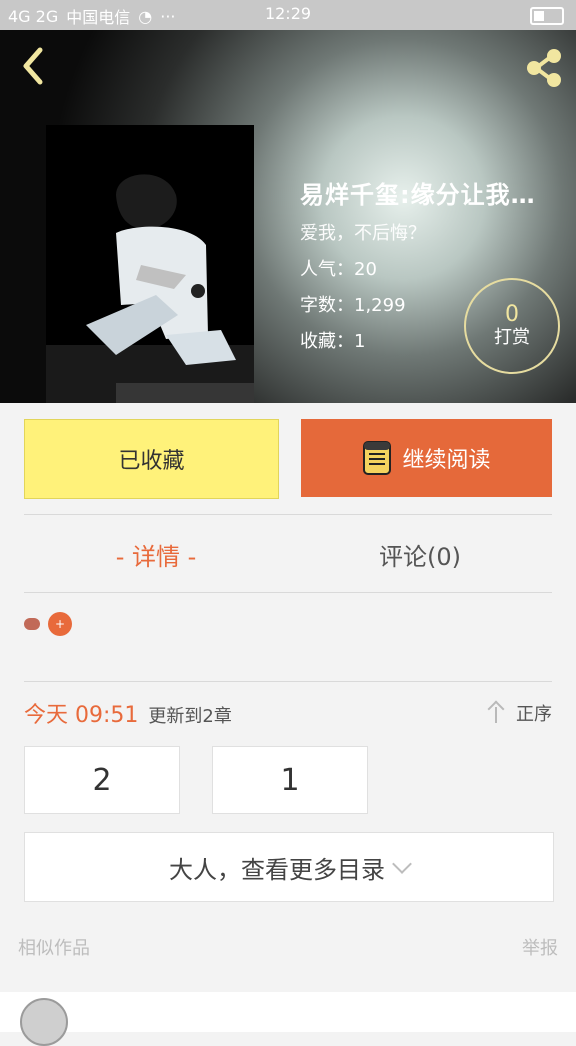 The width and height of the screenshot is (576, 1046). What do you see at coordinates (540, 947) in the screenshot?
I see `report-link: 举报` at bounding box center [540, 947].